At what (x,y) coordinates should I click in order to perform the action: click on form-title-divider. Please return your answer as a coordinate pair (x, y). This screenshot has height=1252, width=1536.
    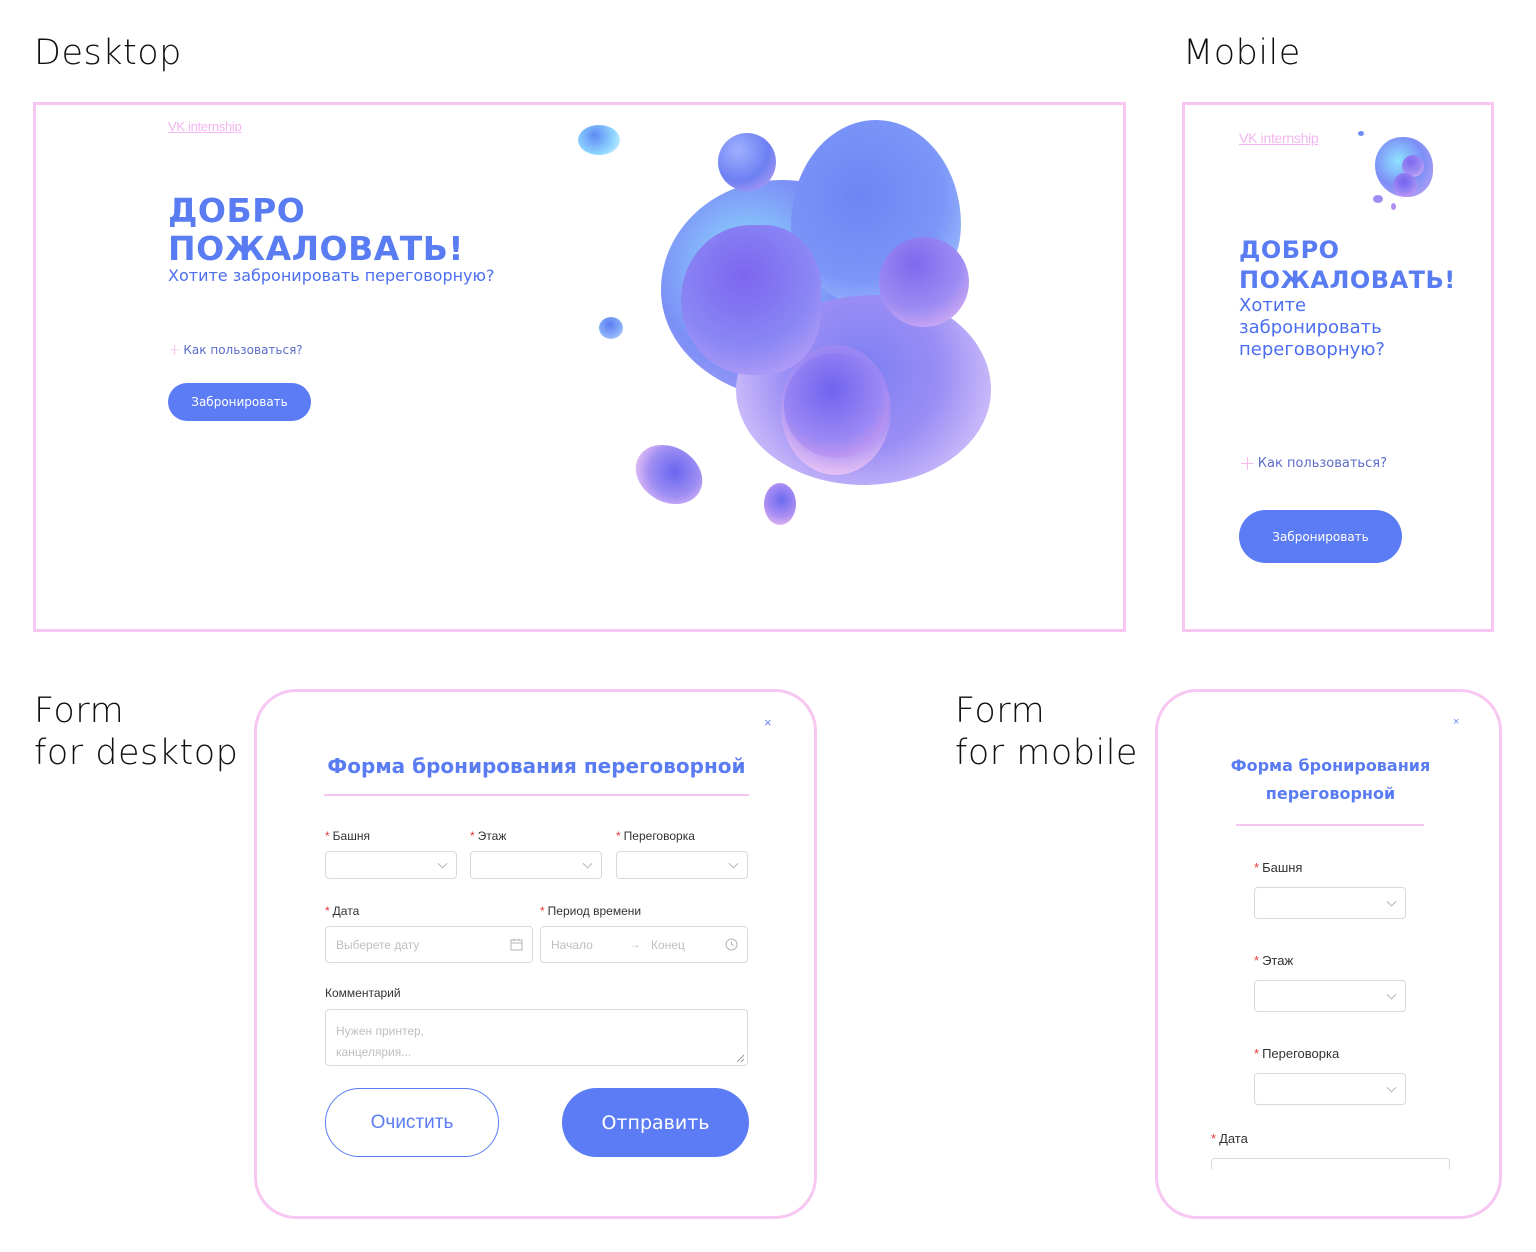
    Looking at the image, I should click on (536, 795).